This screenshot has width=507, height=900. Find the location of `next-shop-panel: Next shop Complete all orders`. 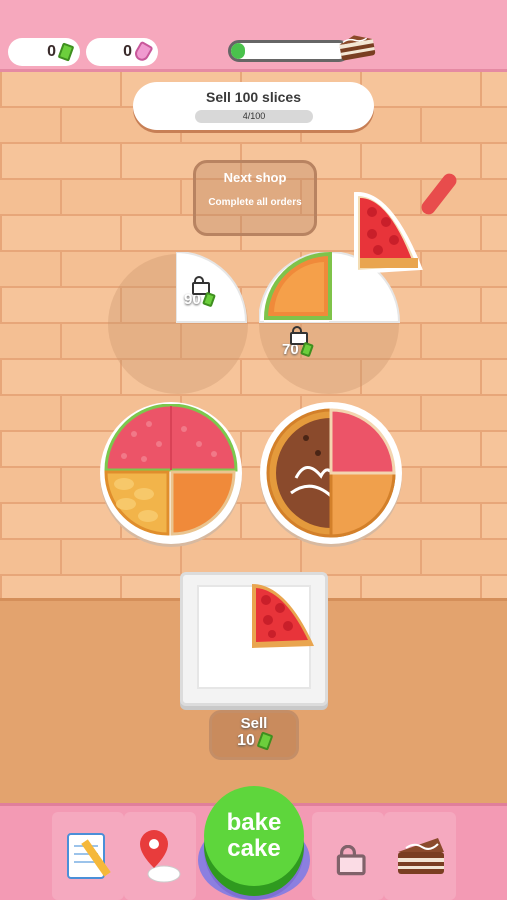

next-shop-panel: Next shop Complete all orders is located at coordinates (255, 198).